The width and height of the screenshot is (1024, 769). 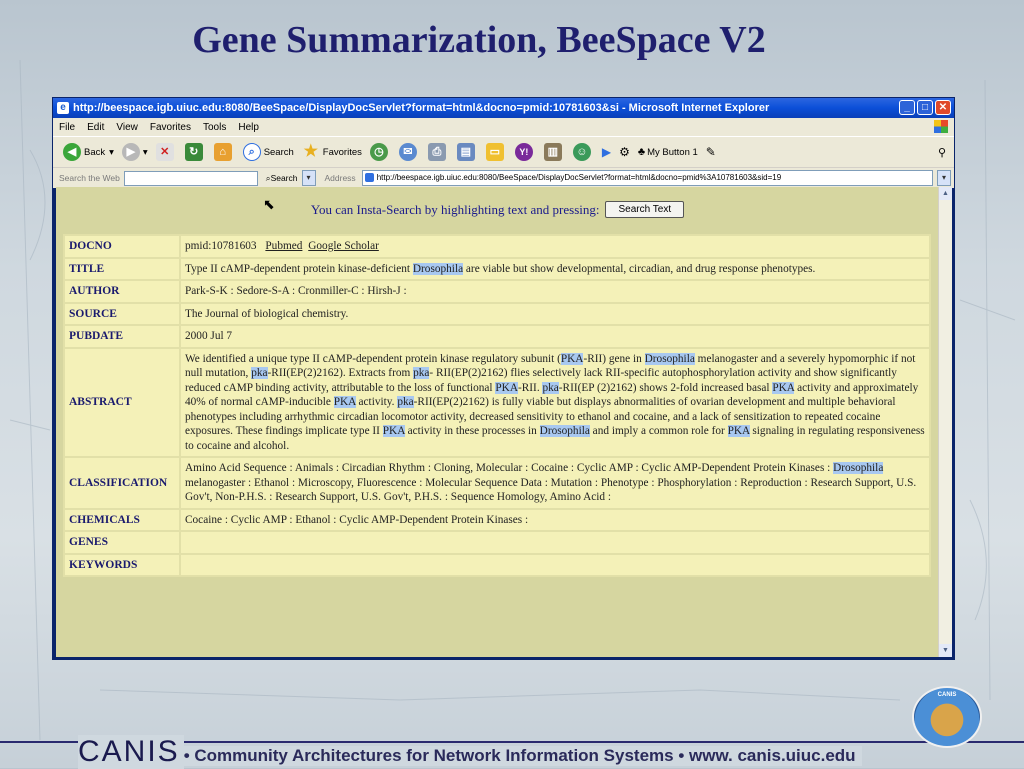 What do you see at coordinates (122, 268) in the screenshot?
I see `title-label: TITLE` at bounding box center [122, 268].